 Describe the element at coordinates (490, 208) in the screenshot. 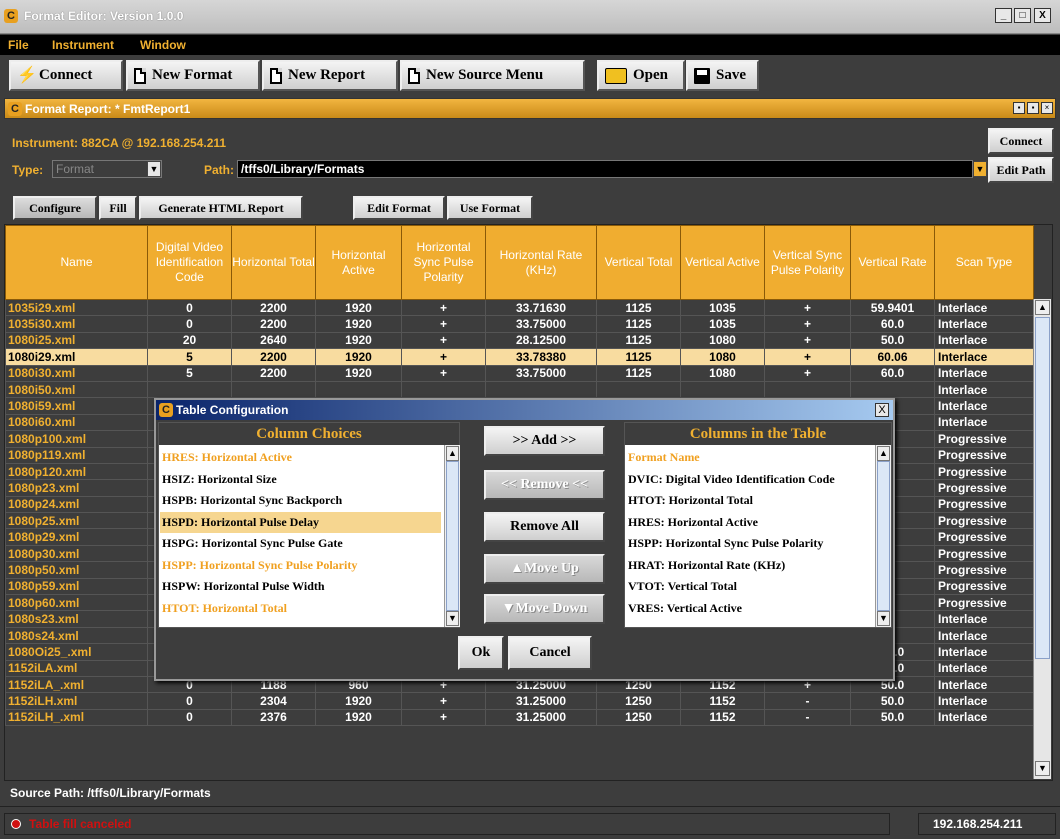

I see `use-format-button: Use Format` at that location.